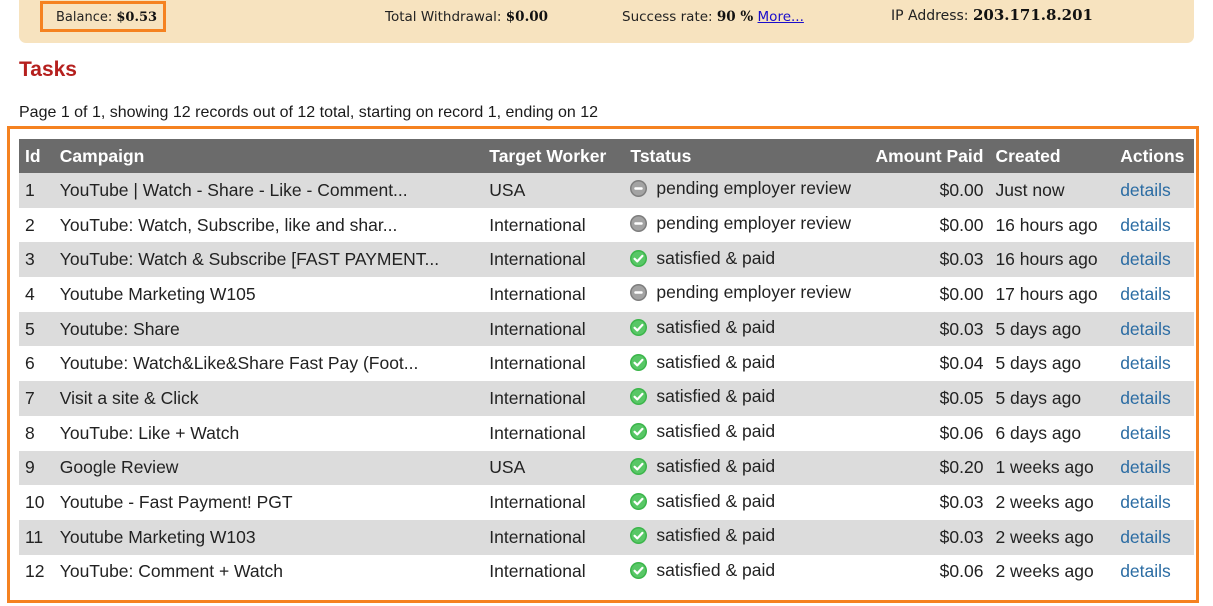 The height and width of the screenshot is (606, 1213). Describe the element at coordinates (36, 433) in the screenshot. I see `task-id: 8` at that location.